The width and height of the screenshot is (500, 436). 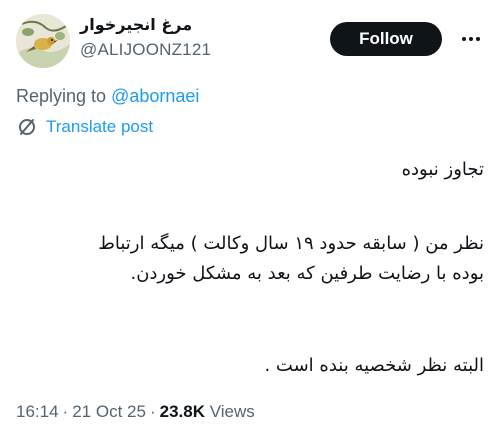 What do you see at coordinates (386, 39) in the screenshot?
I see `follow-button: Follow` at bounding box center [386, 39].